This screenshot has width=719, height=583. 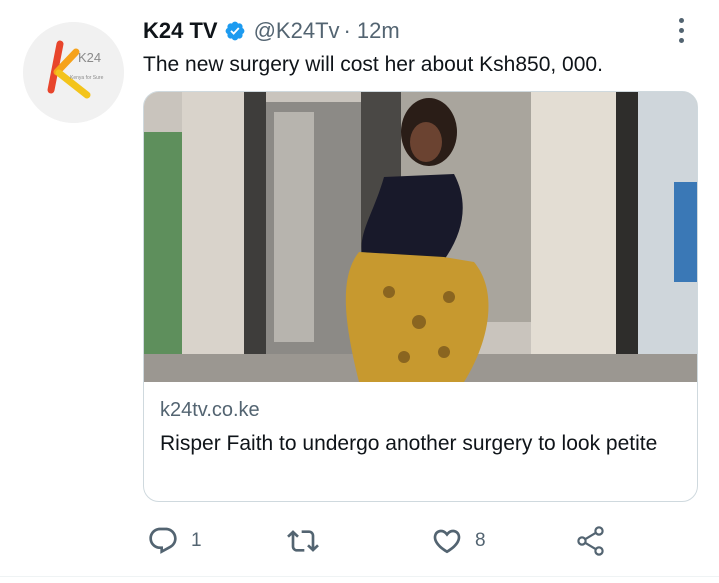 What do you see at coordinates (163, 540) in the screenshot?
I see `reply-icon` at bounding box center [163, 540].